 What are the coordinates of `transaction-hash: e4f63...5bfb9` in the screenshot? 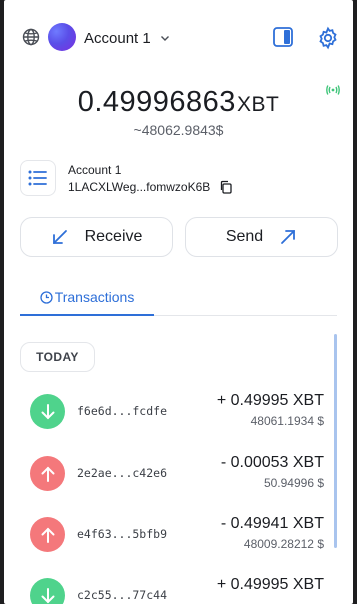 It's located at (122, 534).